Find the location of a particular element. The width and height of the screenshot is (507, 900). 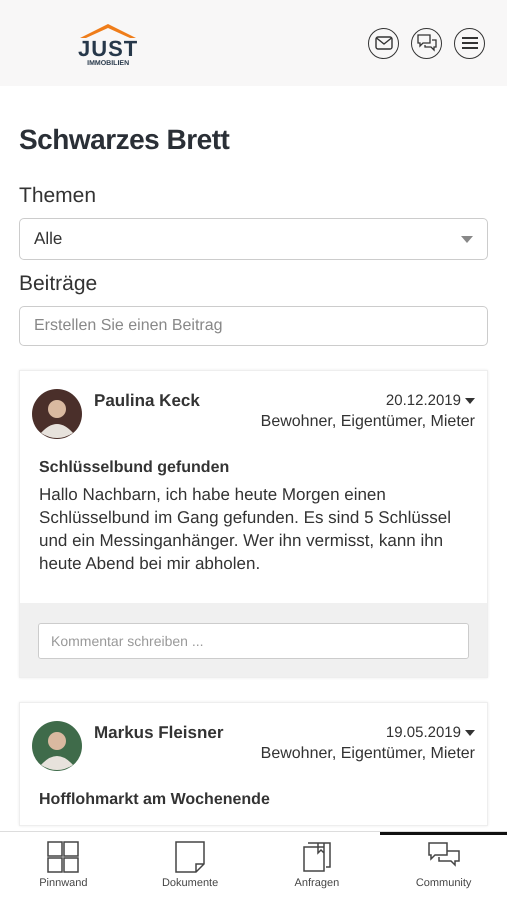

nav-tab: Dokumente is located at coordinates (190, 866).